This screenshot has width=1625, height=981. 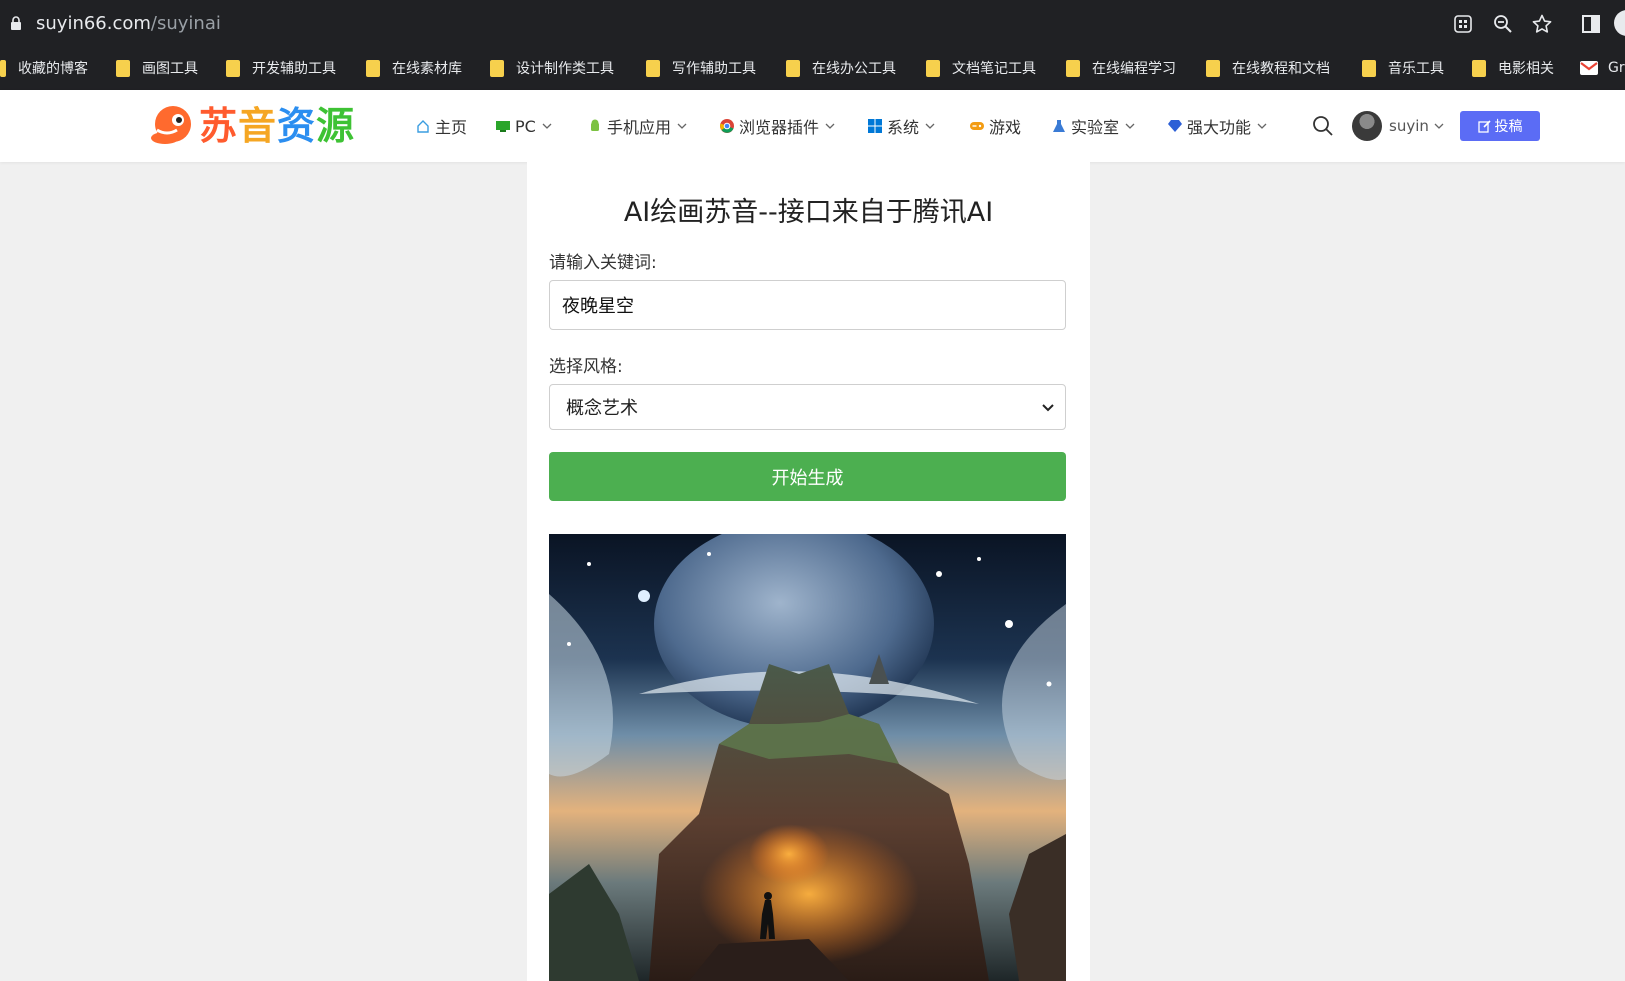 I want to click on nav-item-mobile-apps: 手机应用, so click(x=637, y=126).